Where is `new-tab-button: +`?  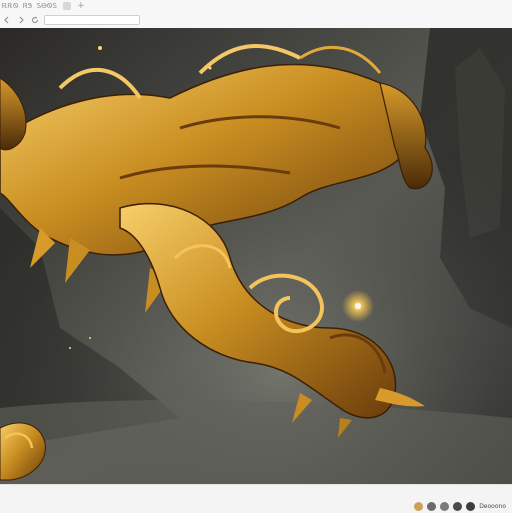
new-tab-button: + is located at coordinates (81, 6).